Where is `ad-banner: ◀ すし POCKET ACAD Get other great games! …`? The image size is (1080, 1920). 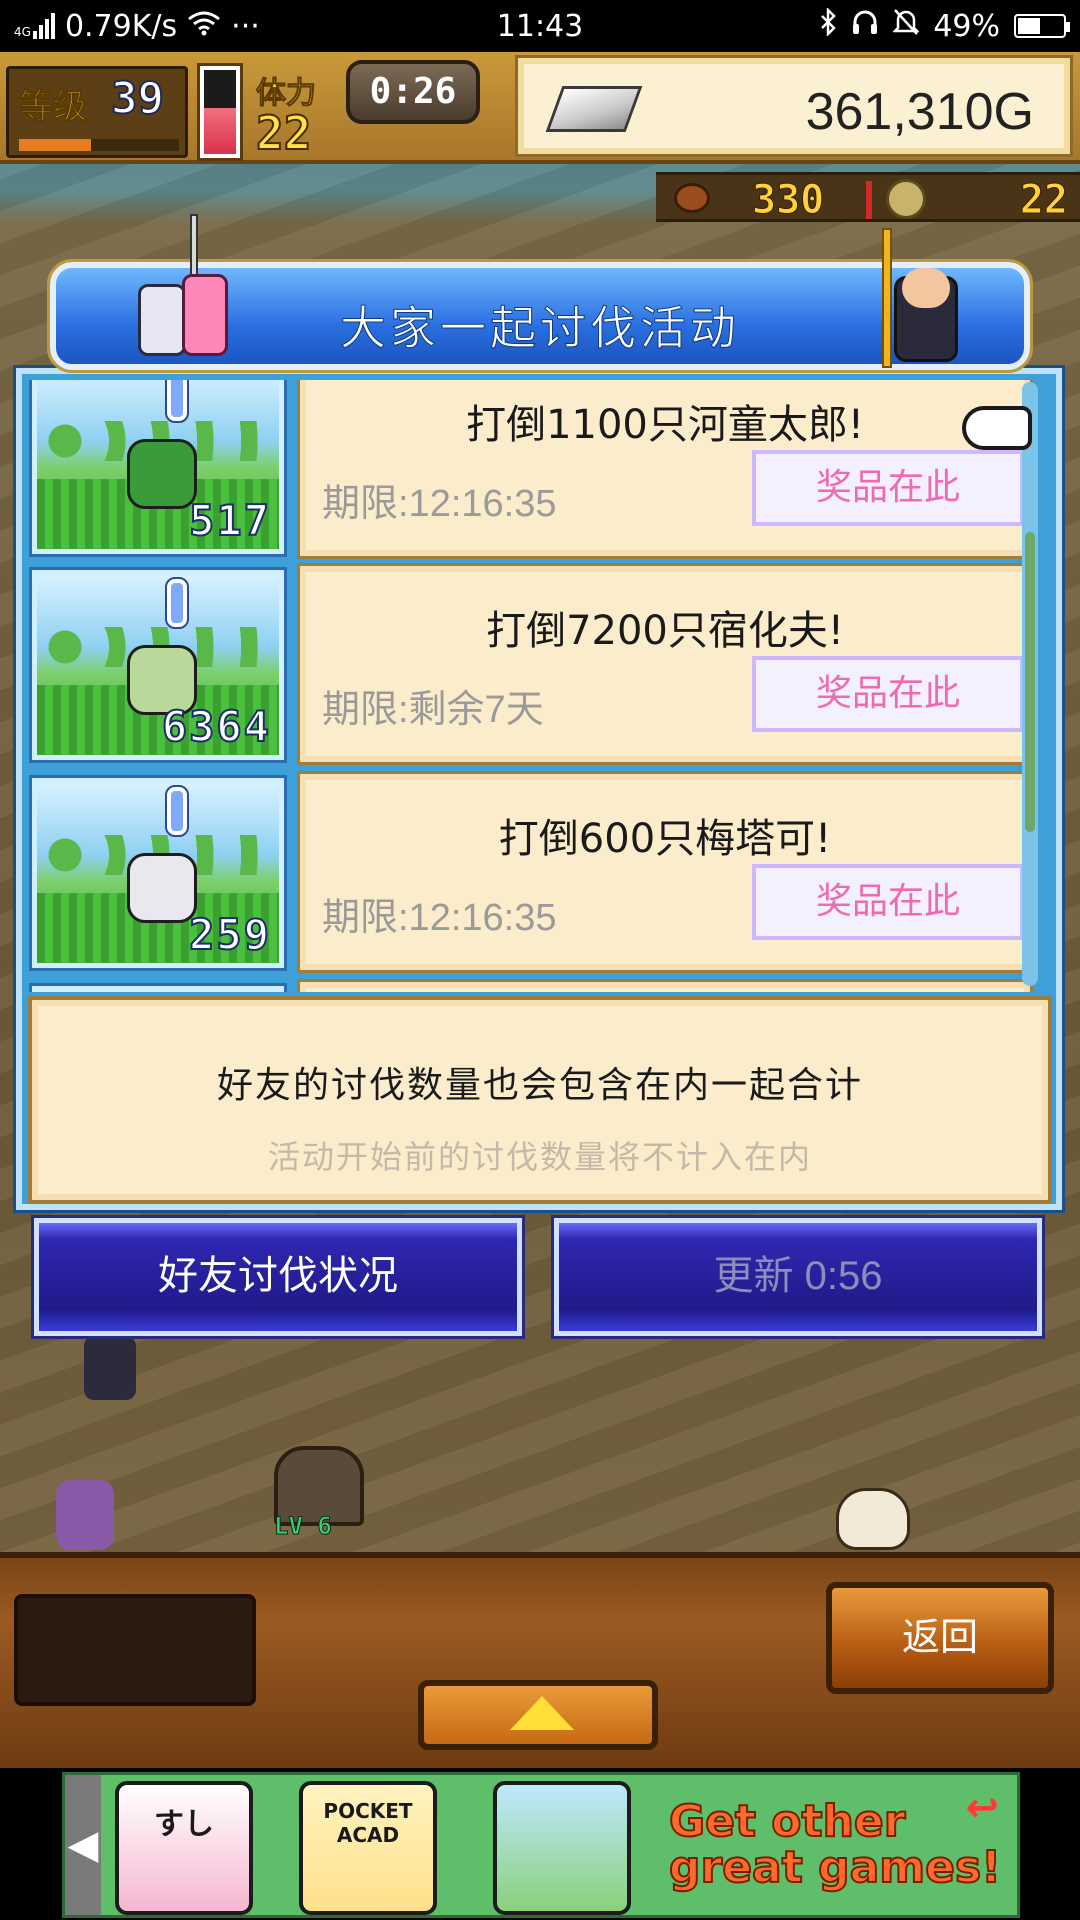 ad-banner: ◀ すし POCKET ACAD Get other great games! … is located at coordinates (541, 1845).